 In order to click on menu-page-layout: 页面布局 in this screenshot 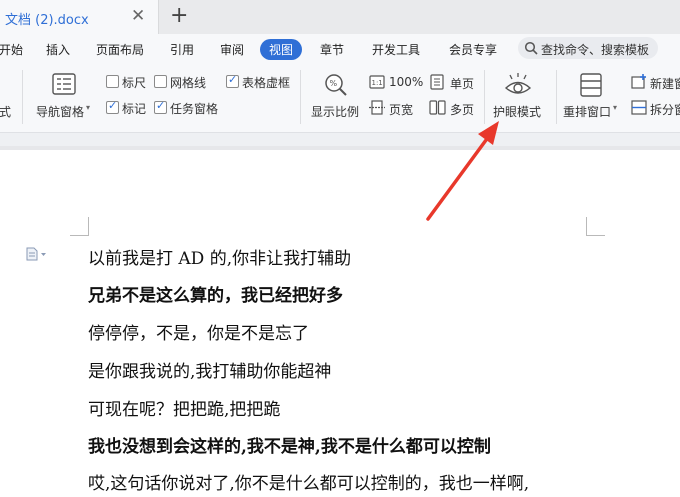, I will do `click(120, 49)`.